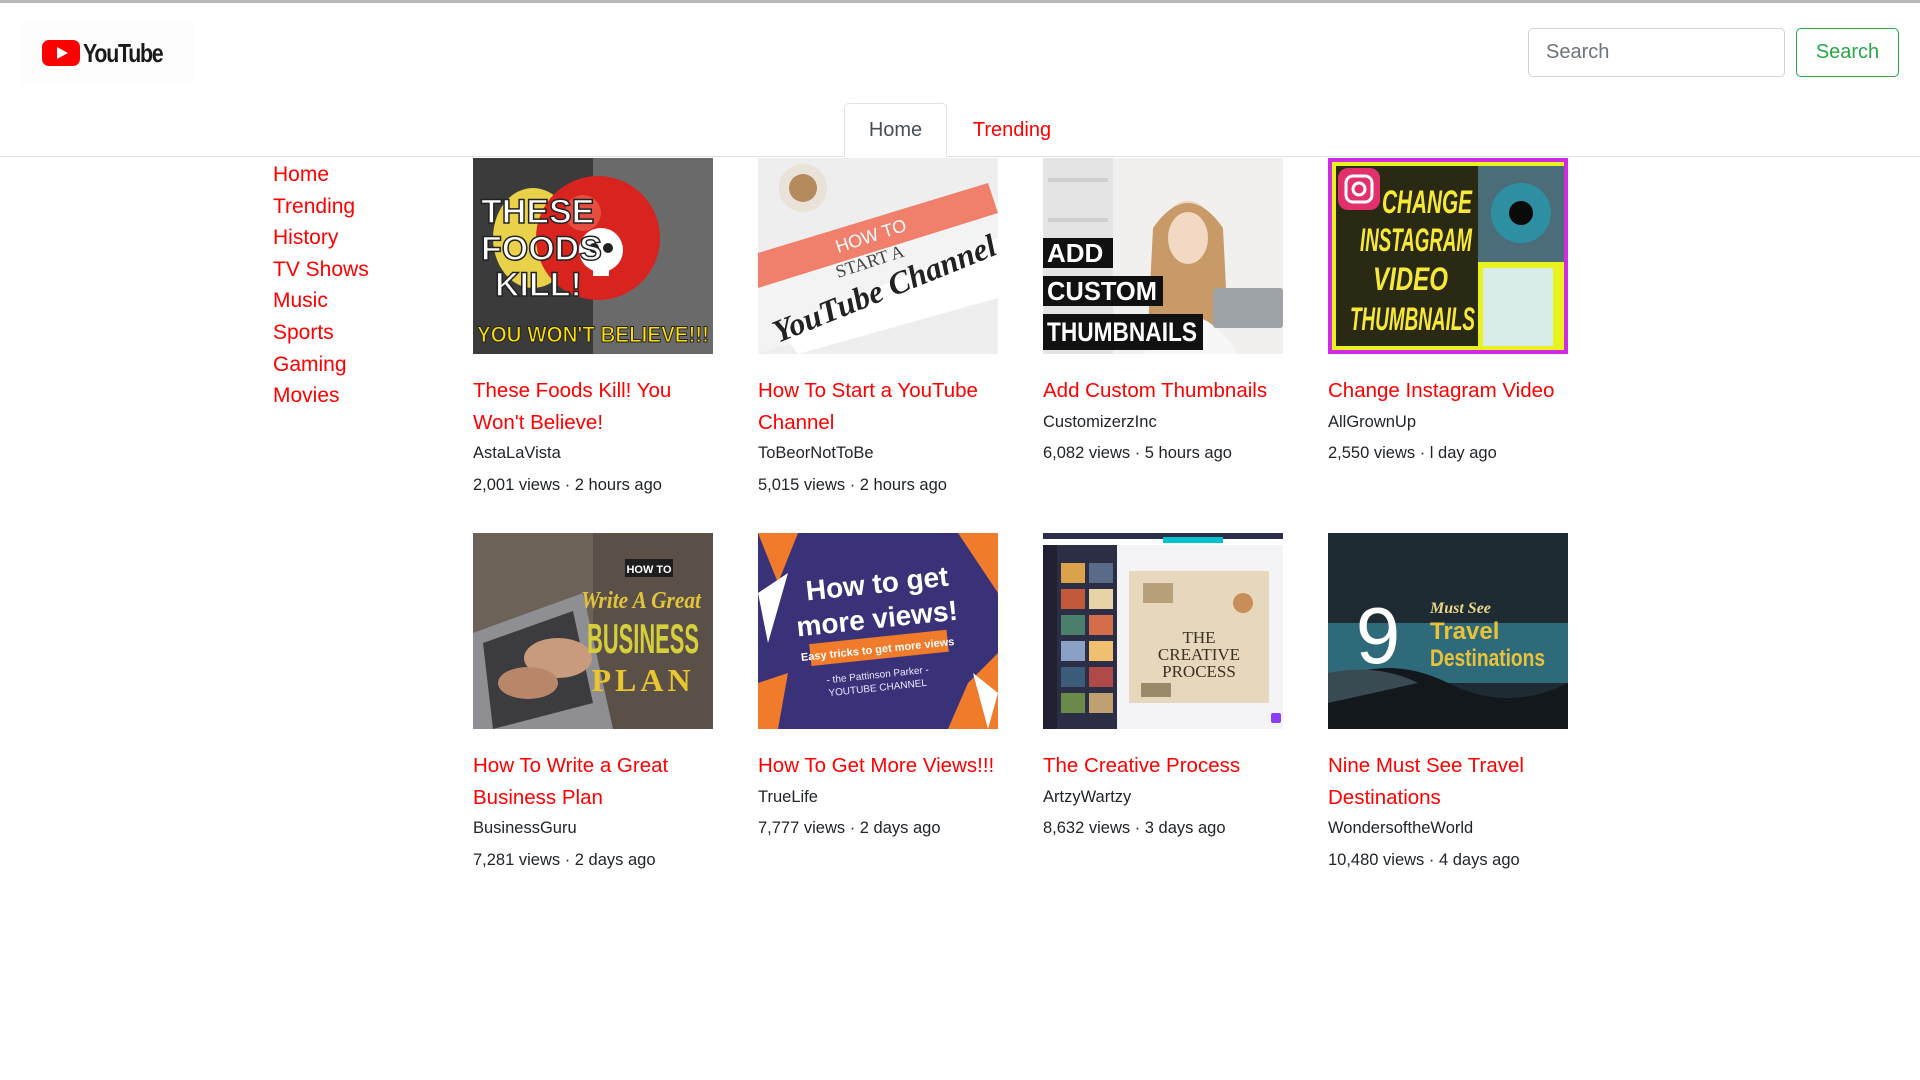 This screenshot has height=1080, width=1920. I want to click on thumb-text: PROCESS, so click(1199, 671).